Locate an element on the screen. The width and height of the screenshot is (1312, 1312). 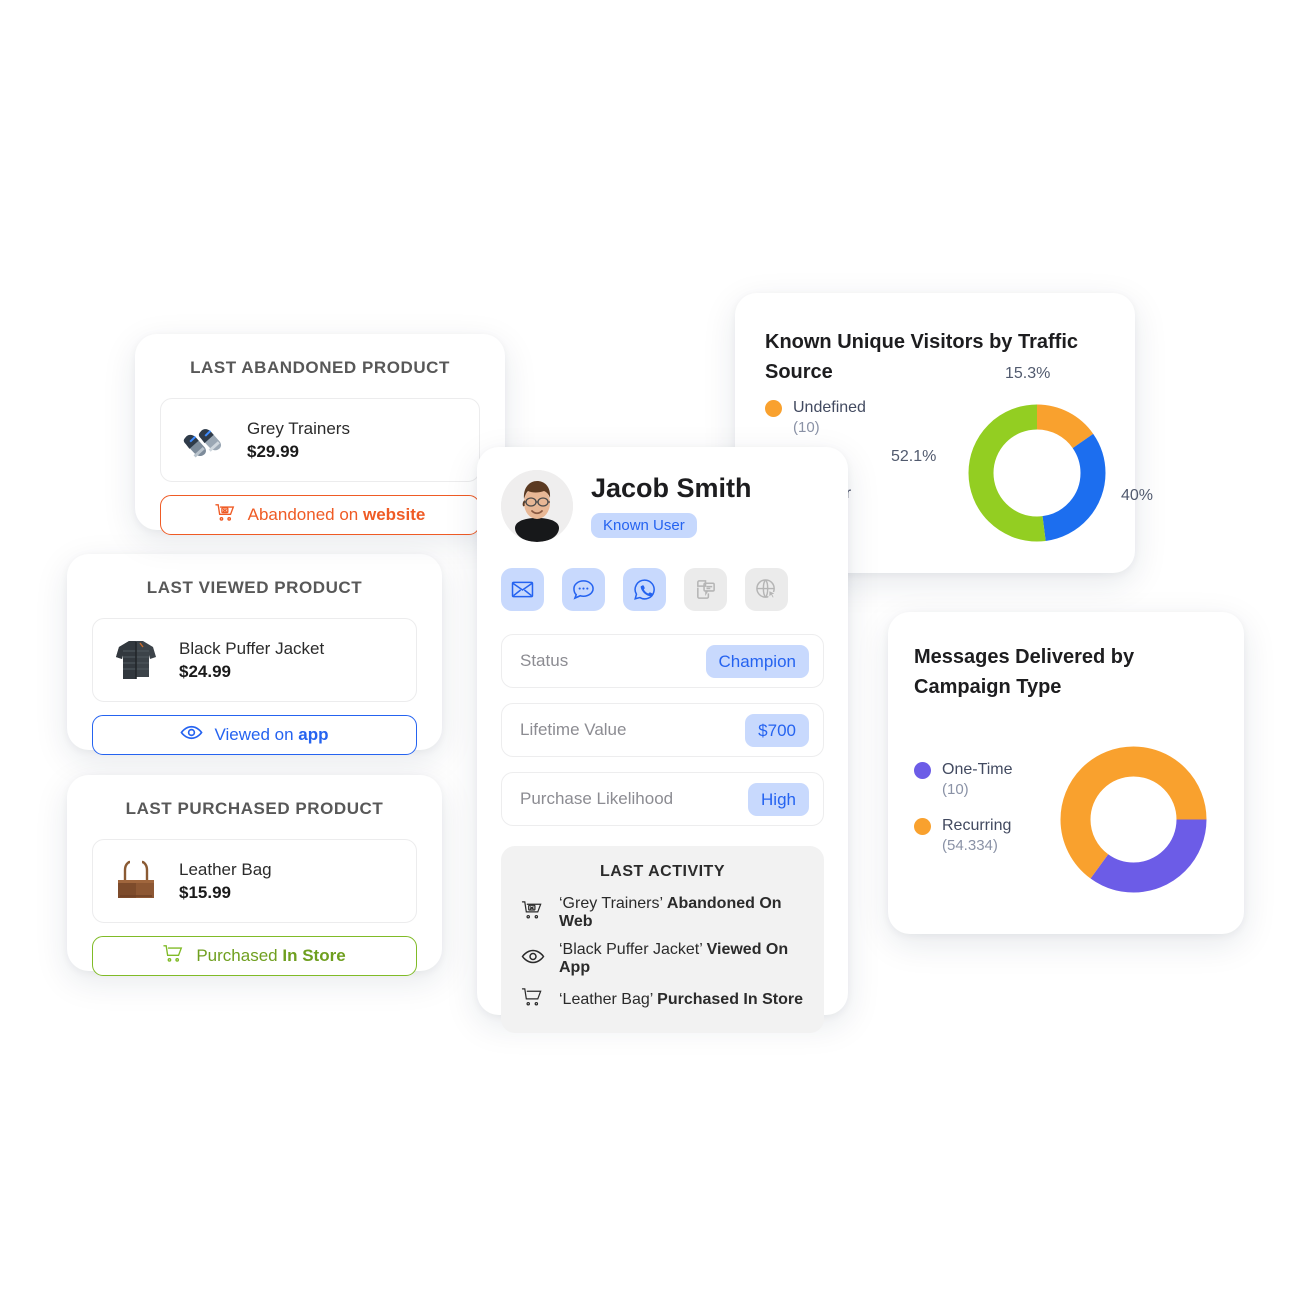
card-title: LAST VIEWED PRODUCT is located at coordinates (254, 587).